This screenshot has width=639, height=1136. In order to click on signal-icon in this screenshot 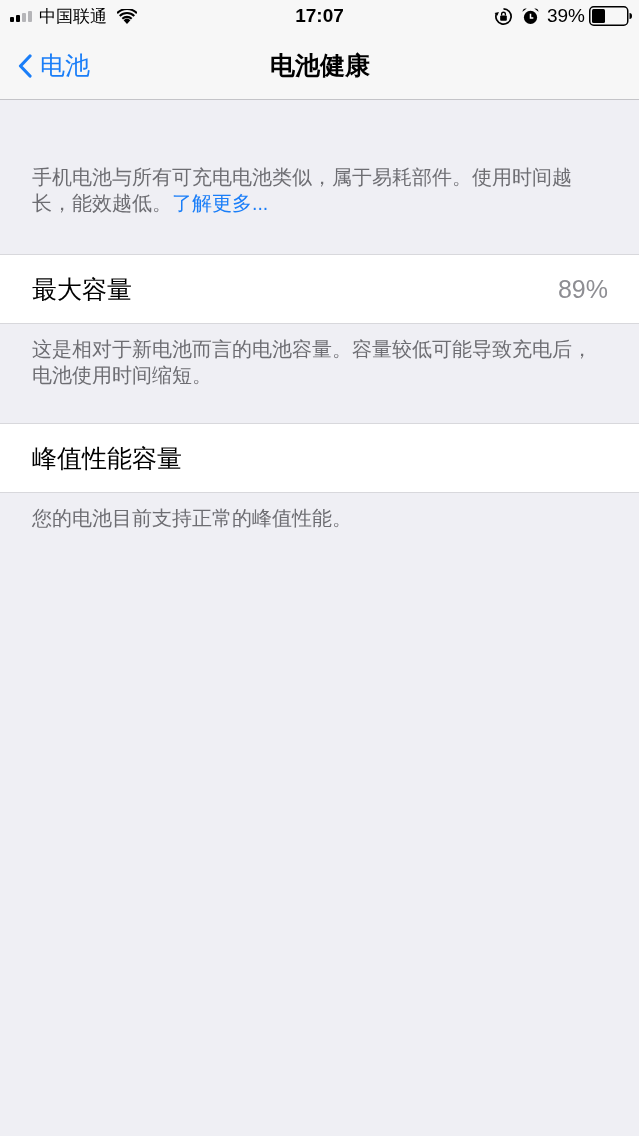, I will do `click(21, 16)`.